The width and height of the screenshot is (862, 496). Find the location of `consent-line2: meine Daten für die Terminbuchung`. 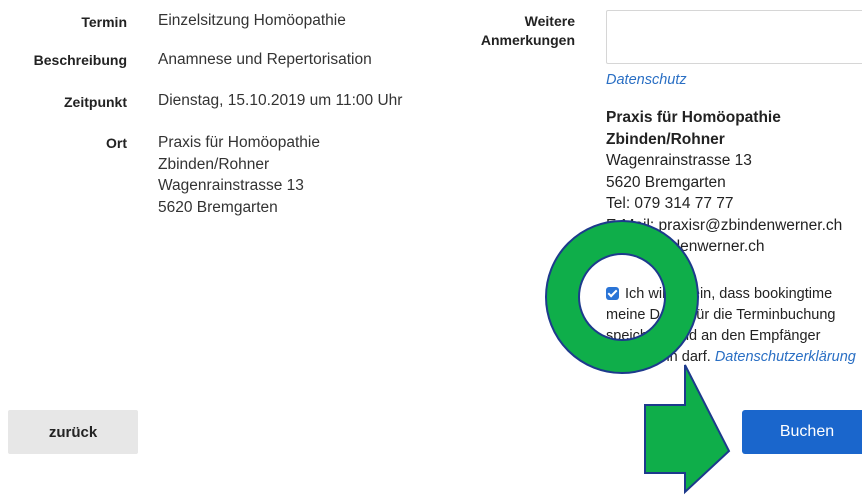

consent-line2: meine Daten für die Terminbuchung is located at coordinates (721, 315).